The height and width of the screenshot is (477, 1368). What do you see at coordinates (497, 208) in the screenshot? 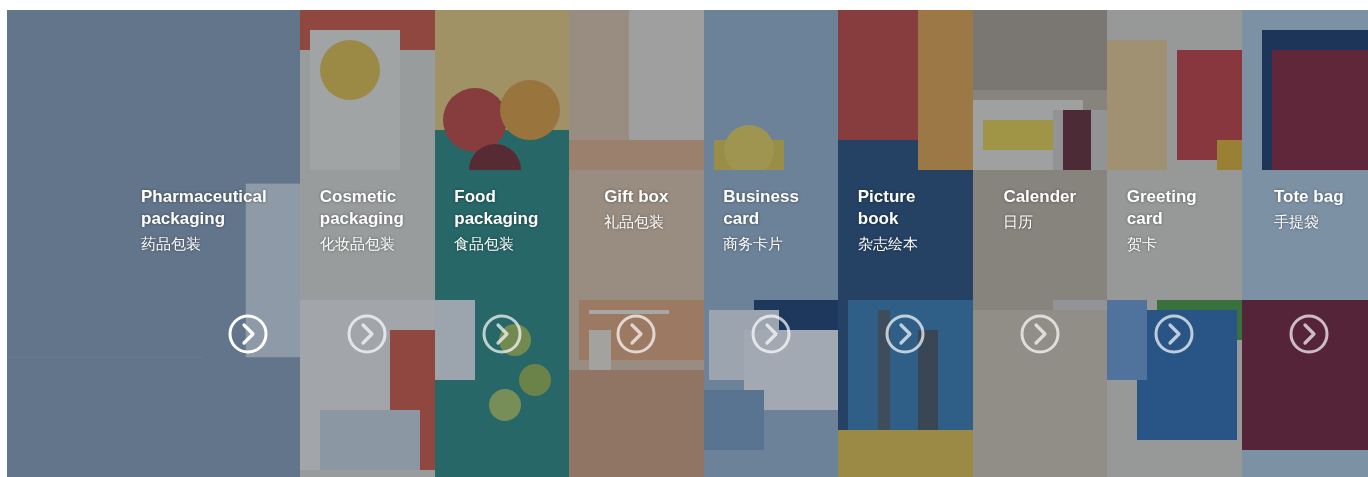
I see `category-title: Food packaging` at bounding box center [497, 208].